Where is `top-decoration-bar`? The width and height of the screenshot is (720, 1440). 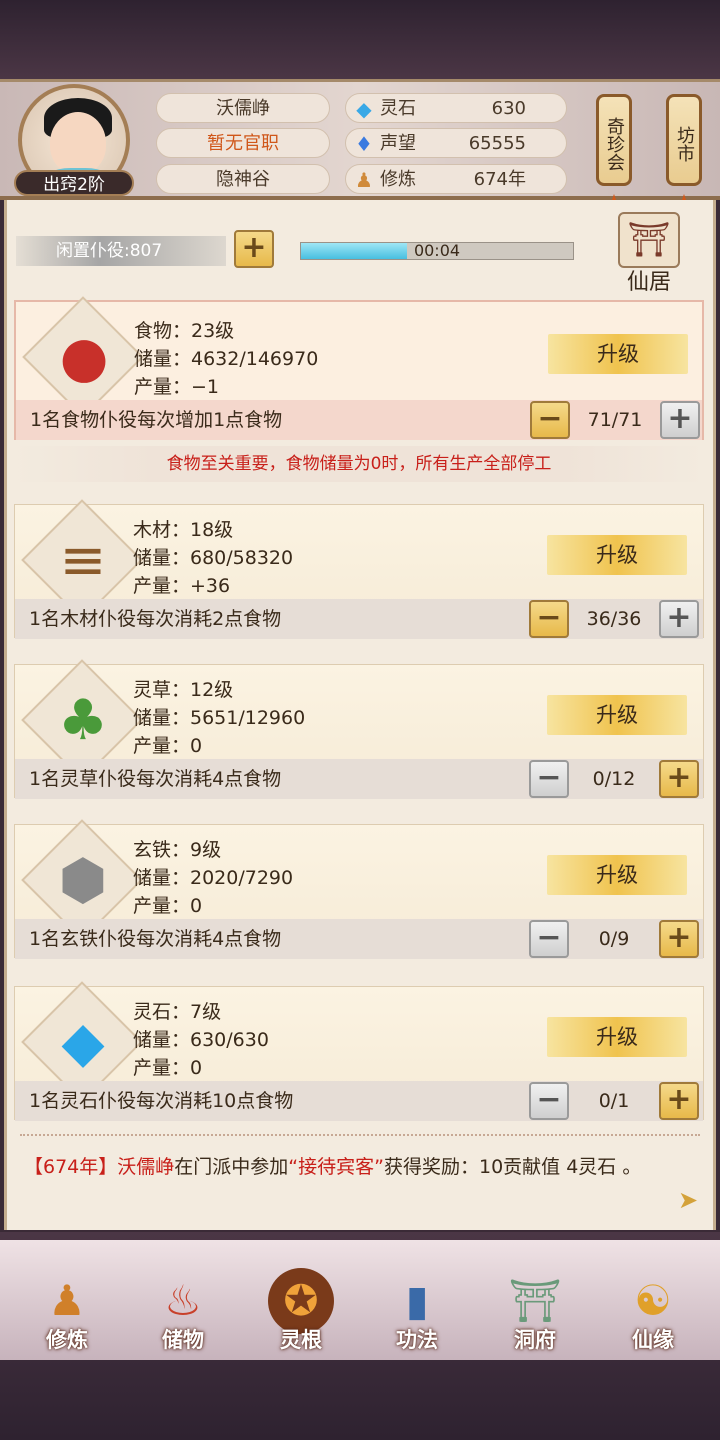 top-decoration-bar is located at coordinates (360, 41).